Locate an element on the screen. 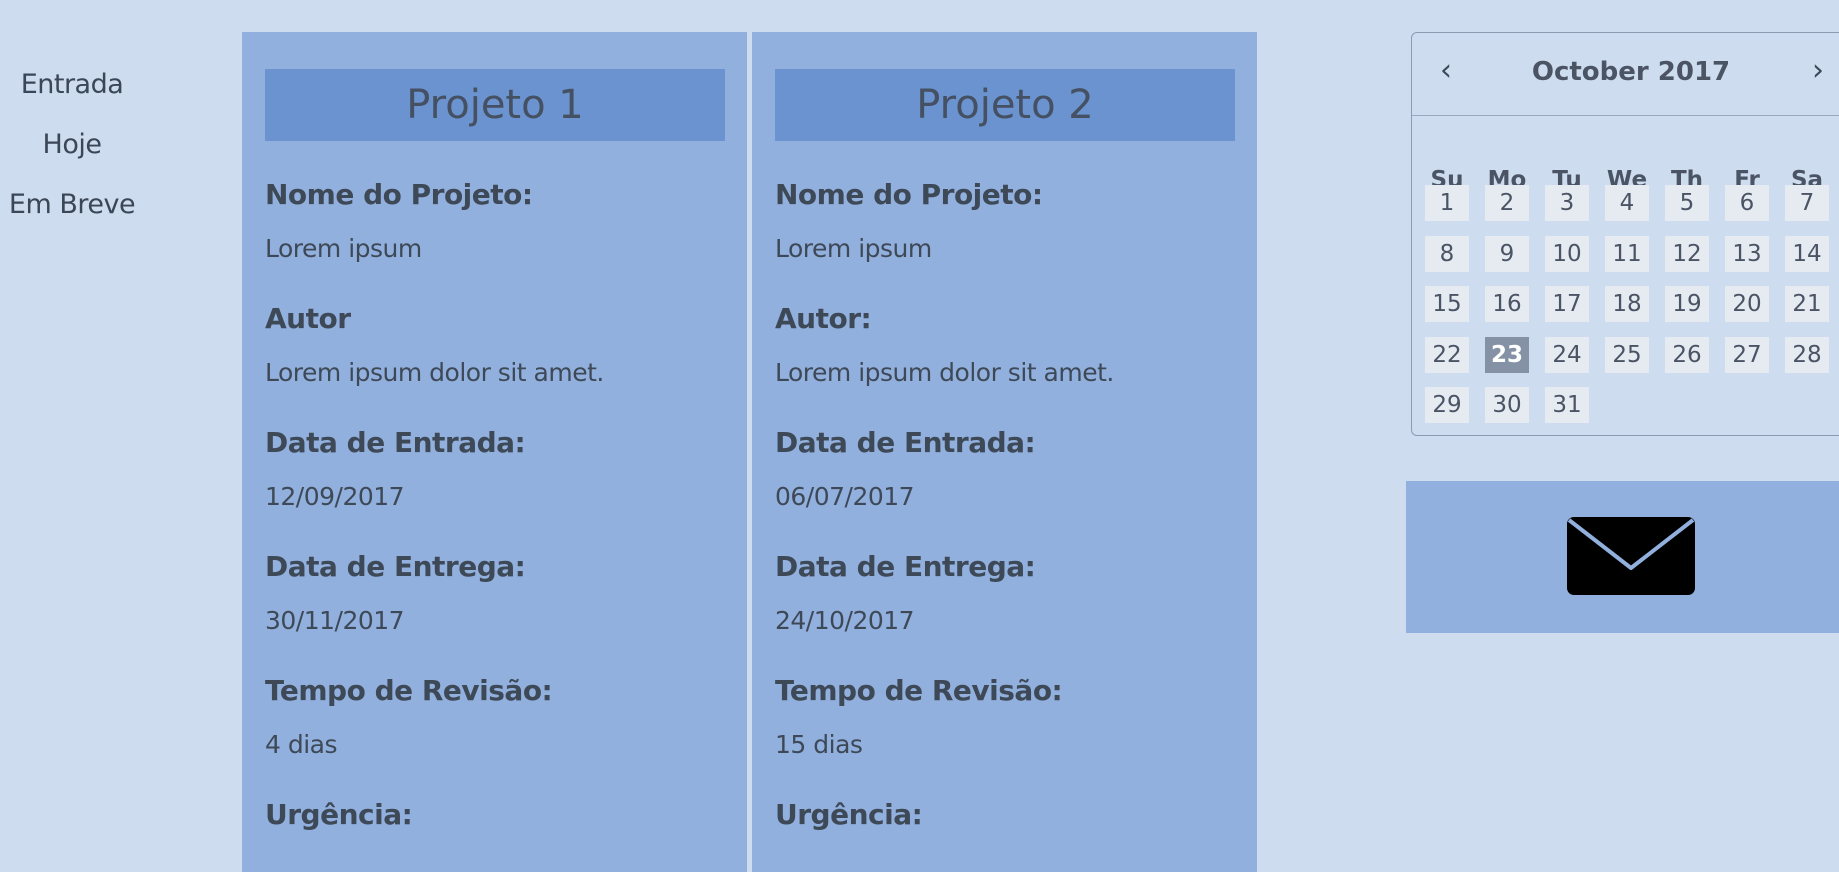 The height and width of the screenshot is (872, 1839). calendar-day: 24 is located at coordinates (1567, 355).